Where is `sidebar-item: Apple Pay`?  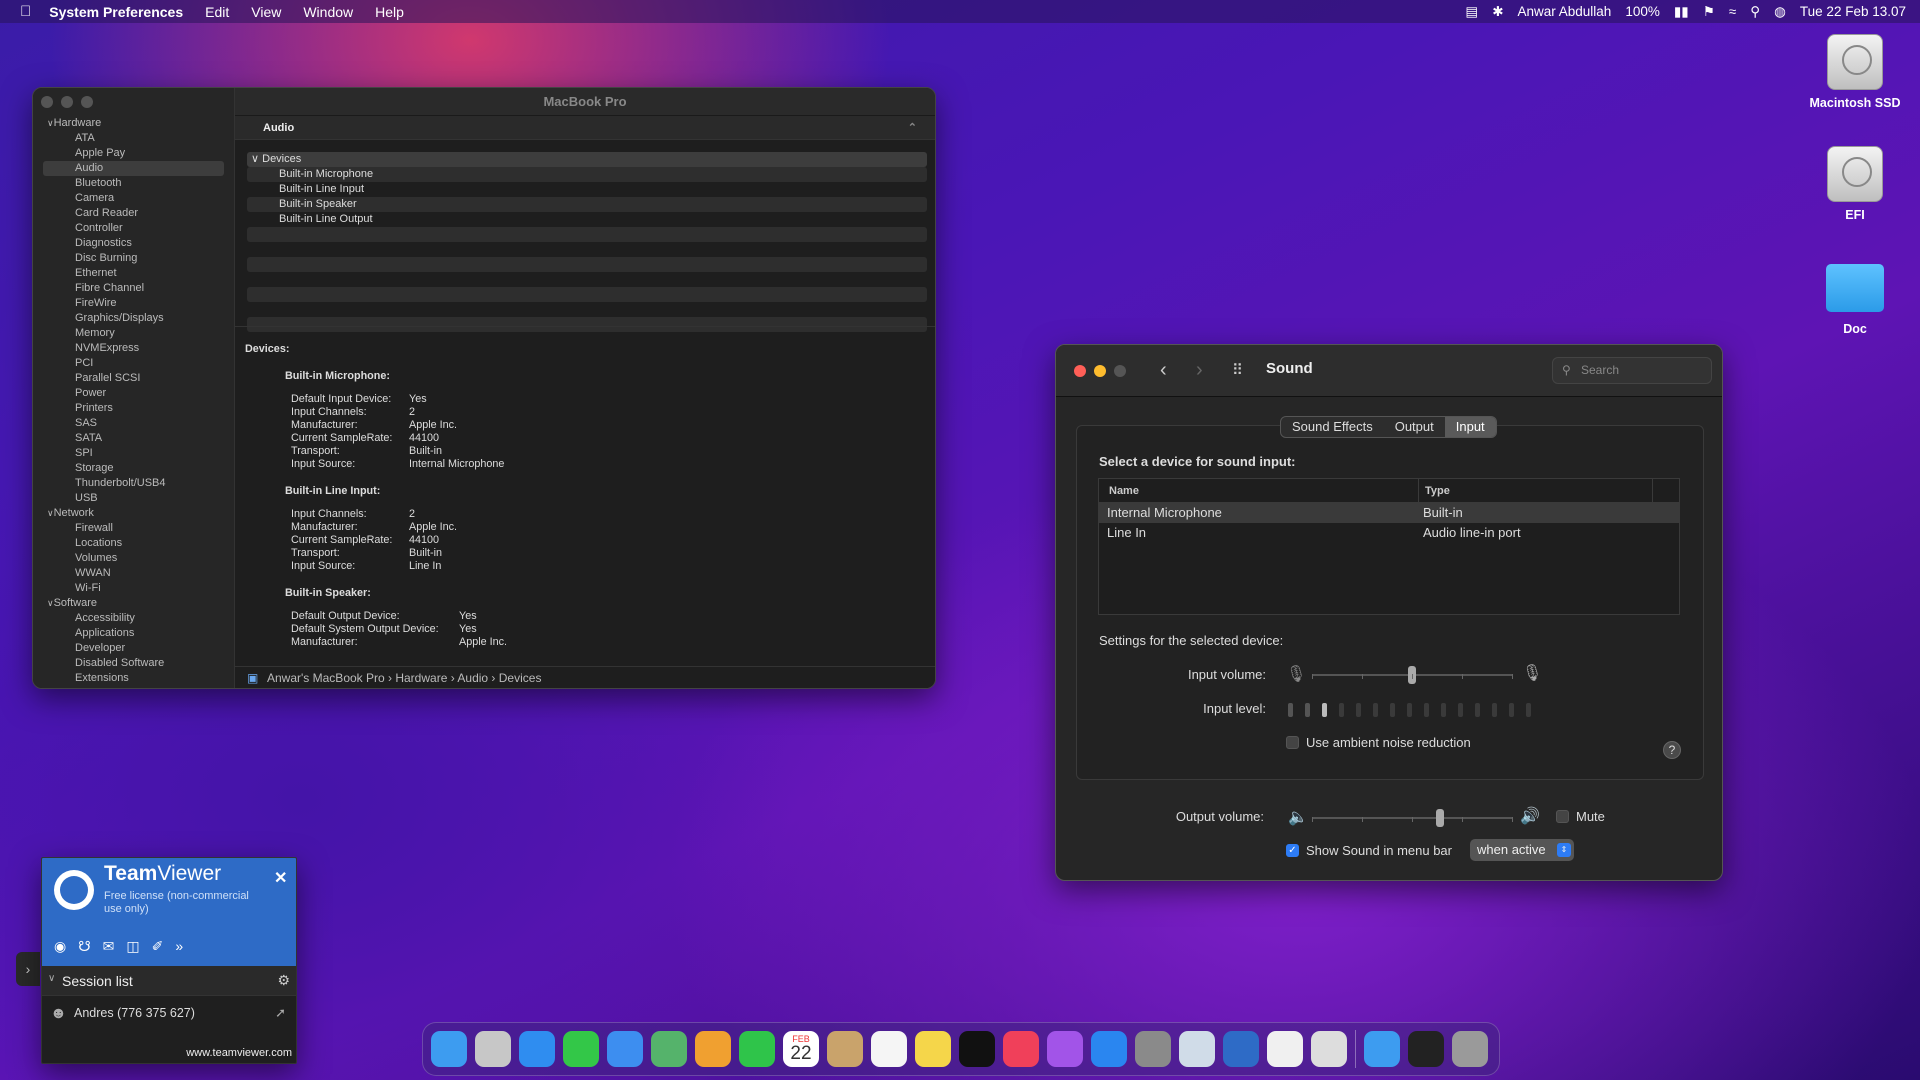
sidebar-item: Apple Pay is located at coordinates (133, 153).